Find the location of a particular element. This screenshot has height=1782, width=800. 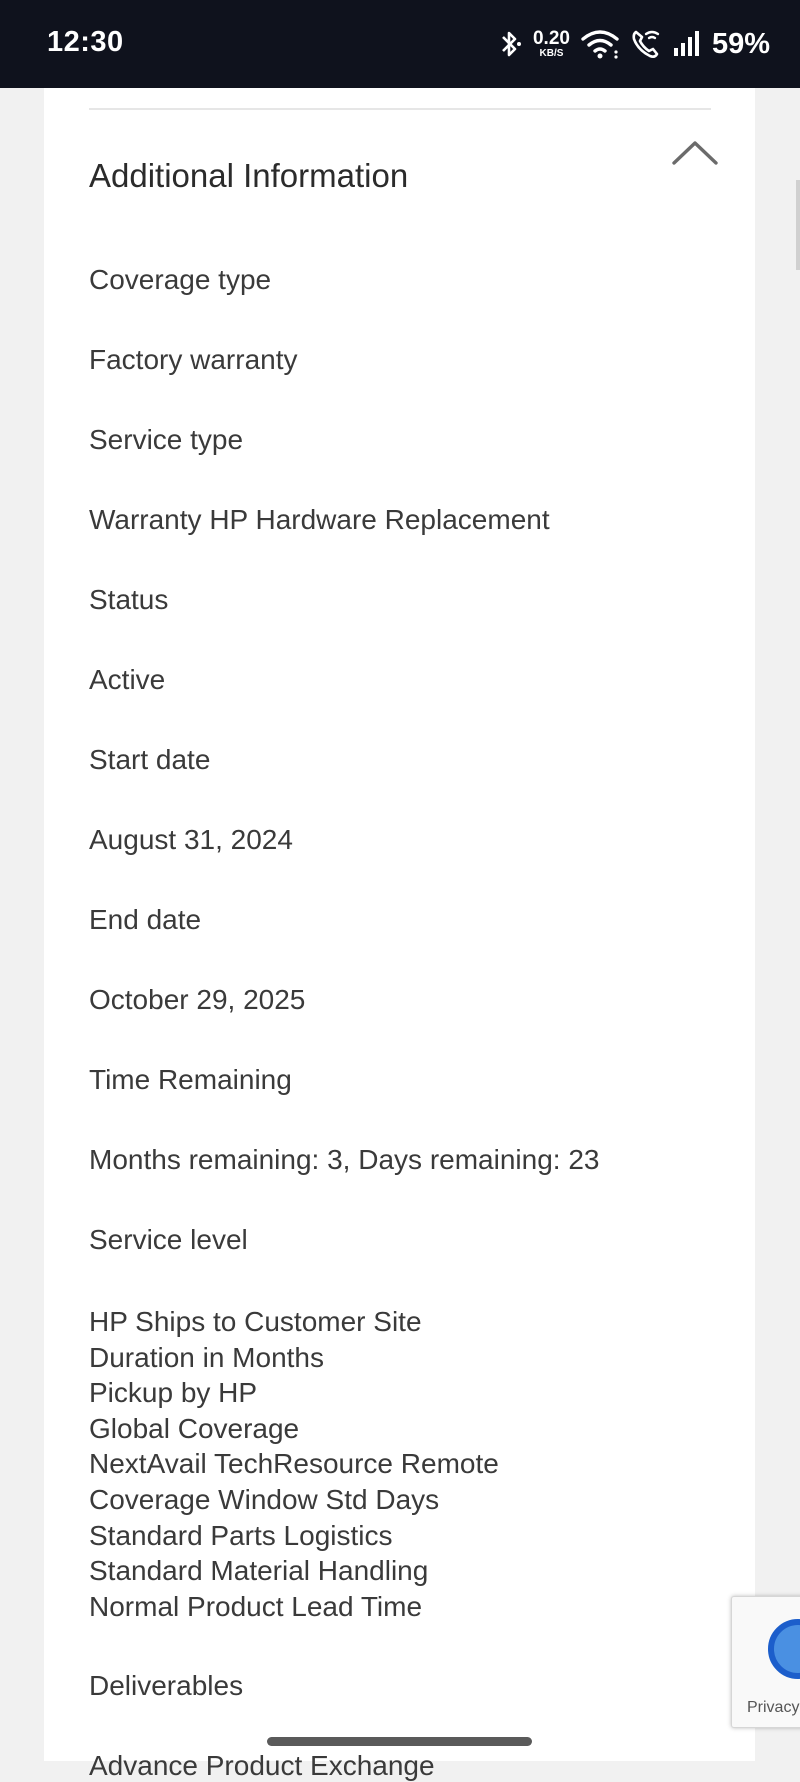

battery-level: 59% is located at coordinates (740, 43).